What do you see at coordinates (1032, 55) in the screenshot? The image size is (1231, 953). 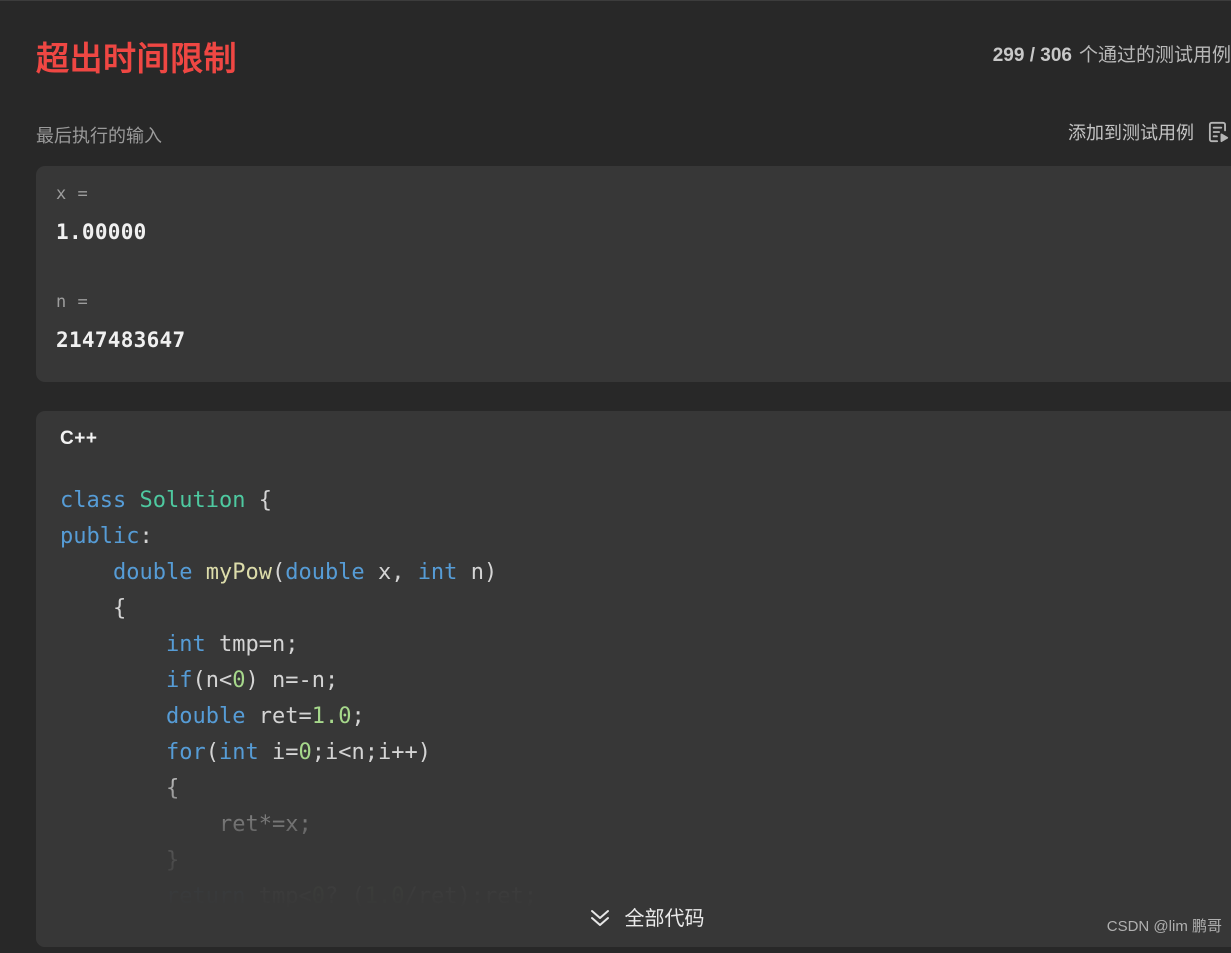 I see `testcase-count-value: 299 / 306` at bounding box center [1032, 55].